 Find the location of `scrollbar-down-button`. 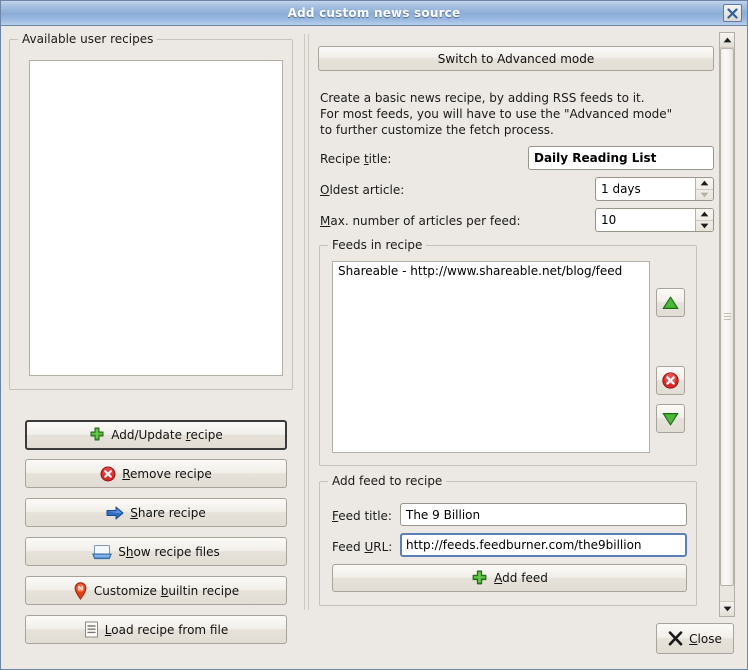

scrollbar-down-button is located at coordinates (727, 608).